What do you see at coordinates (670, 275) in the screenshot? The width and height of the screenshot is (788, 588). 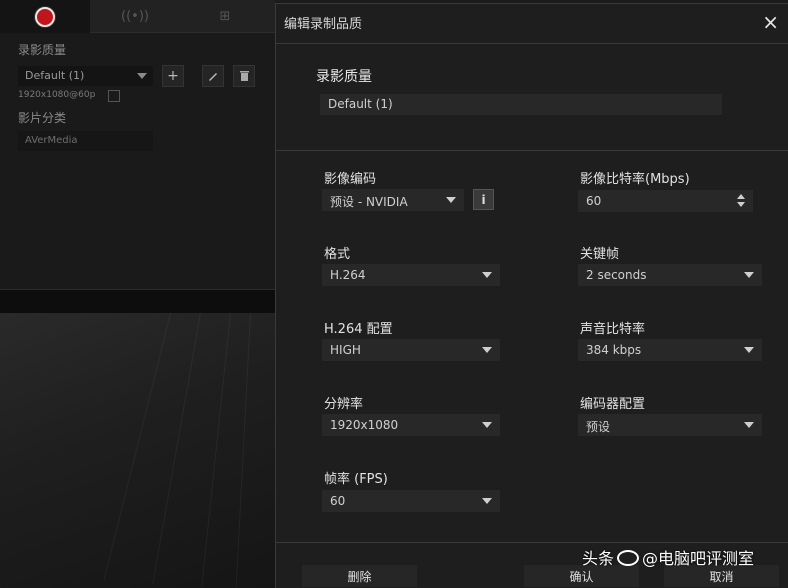 I see `keyframe-select: 2 seconds` at bounding box center [670, 275].